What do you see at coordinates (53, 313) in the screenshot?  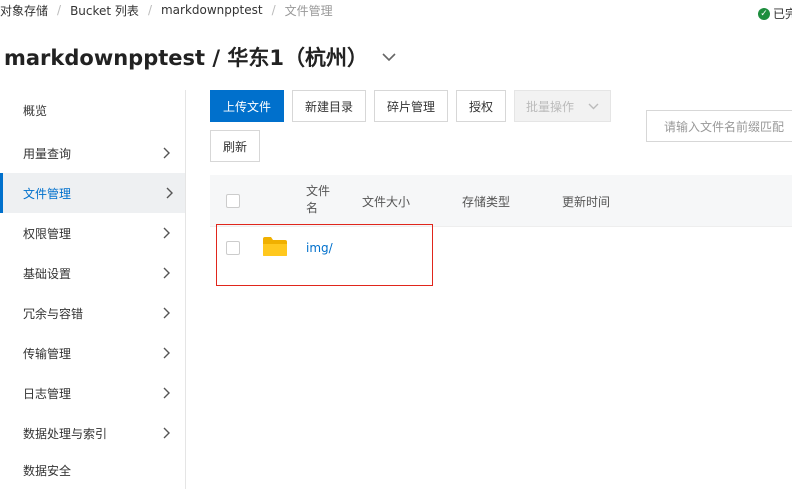 I see `sidebar-item-label: 冗余与容错` at bounding box center [53, 313].